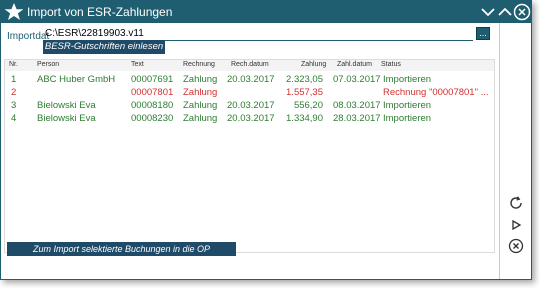 The height and width of the screenshot is (288, 540). Describe the element at coordinates (516, 203) in the screenshot. I see `refresh-icon` at that location.